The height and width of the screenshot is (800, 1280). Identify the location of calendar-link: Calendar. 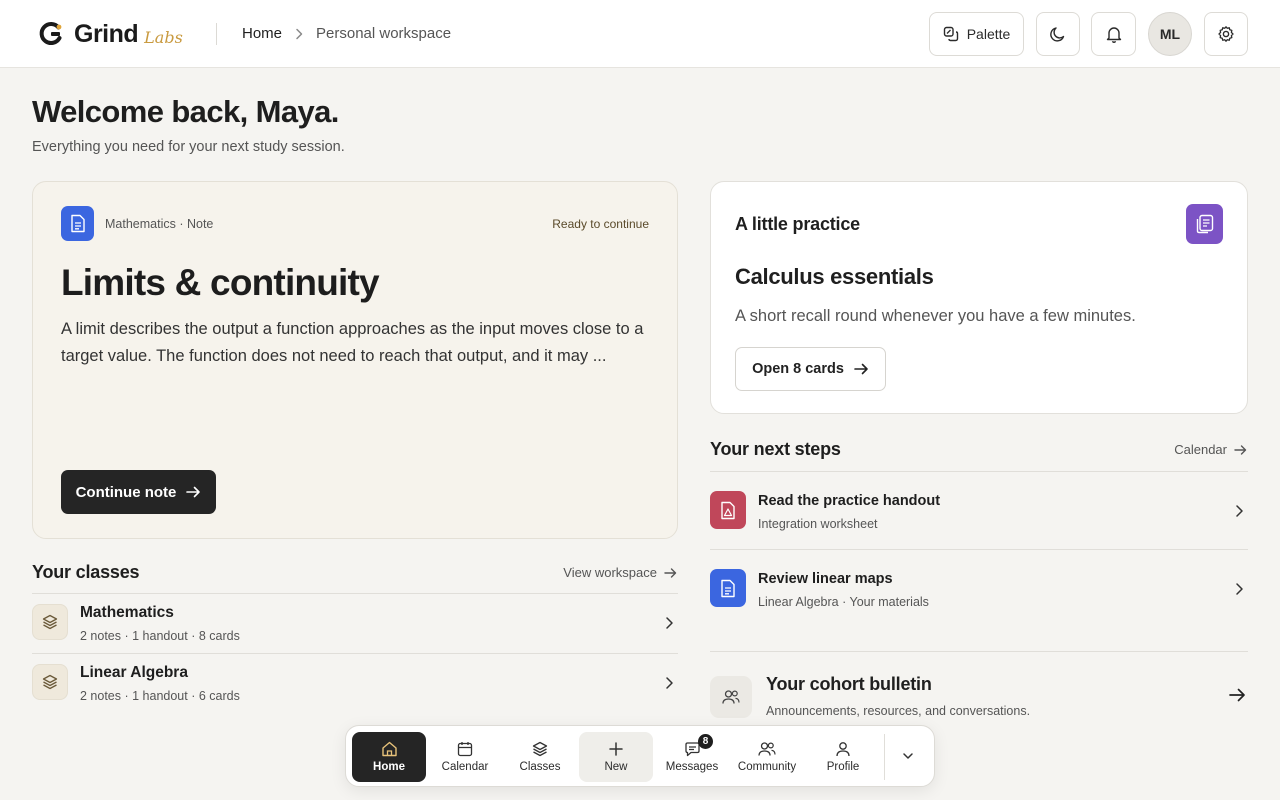
(1210, 449).